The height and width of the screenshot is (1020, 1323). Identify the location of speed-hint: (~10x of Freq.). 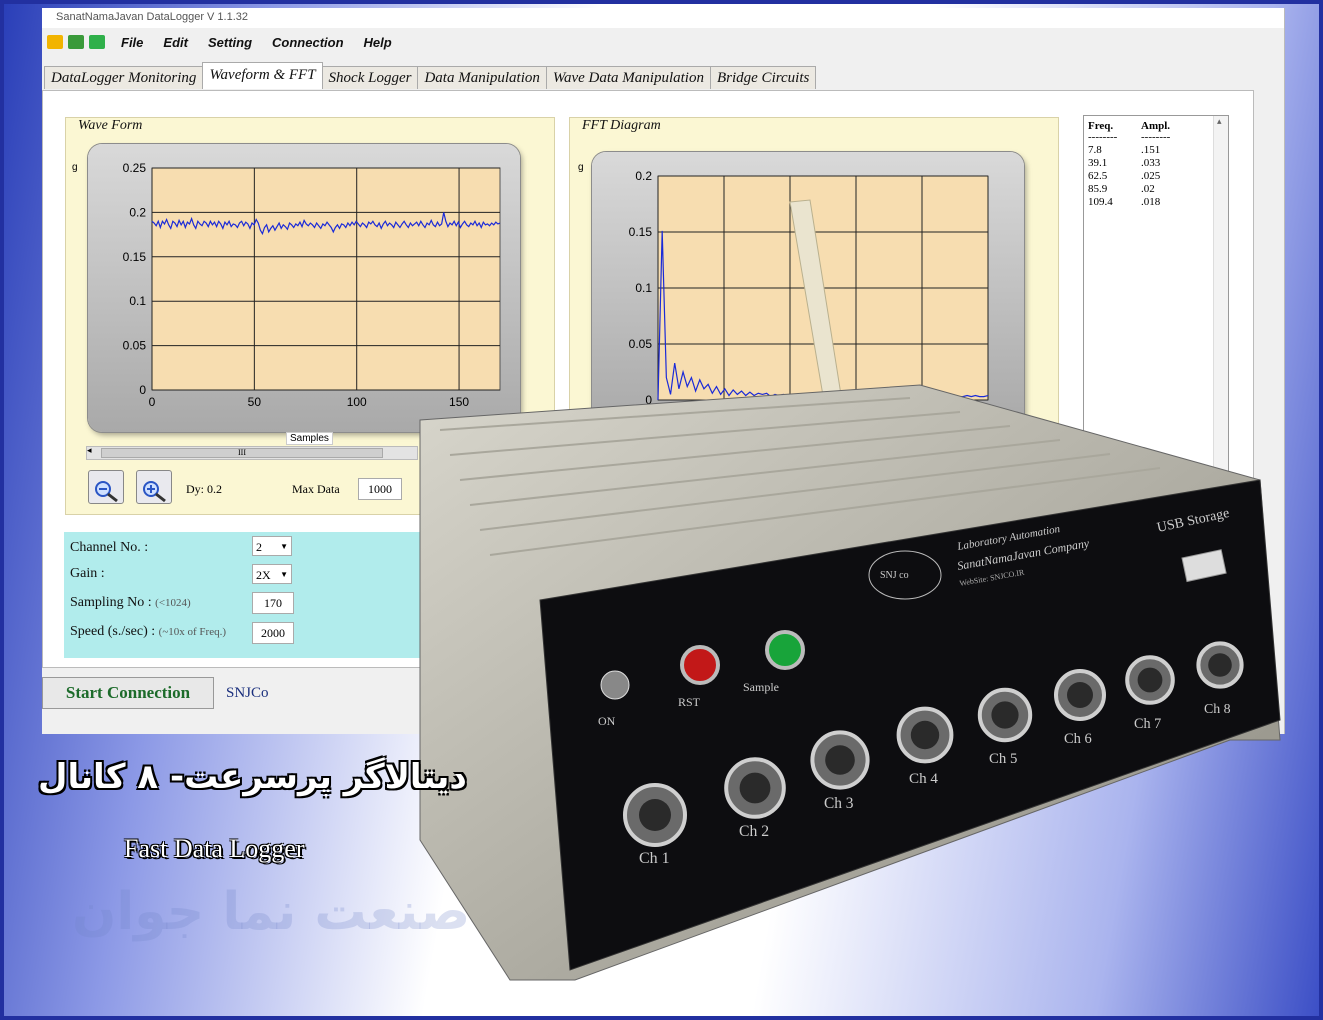
(192, 632).